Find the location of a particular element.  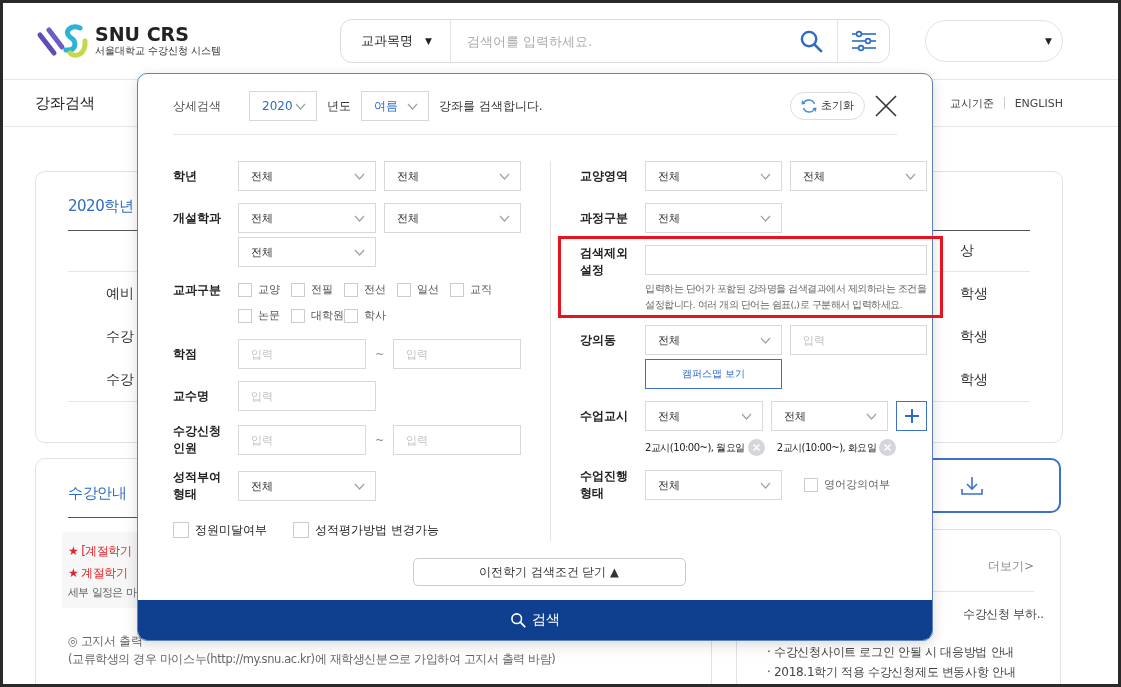

field-label: 개설학과 is located at coordinates (197, 218).